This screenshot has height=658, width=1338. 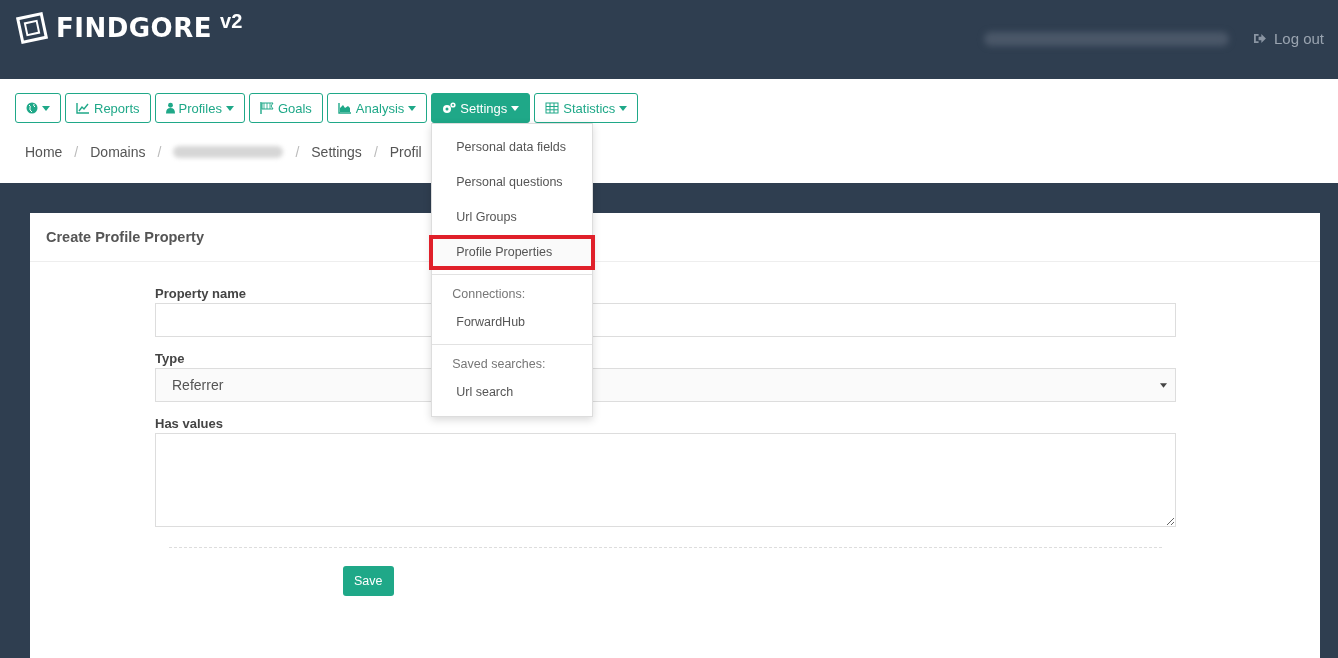 What do you see at coordinates (44, 152) in the screenshot?
I see `breadcrumb-link: Home` at bounding box center [44, 152].